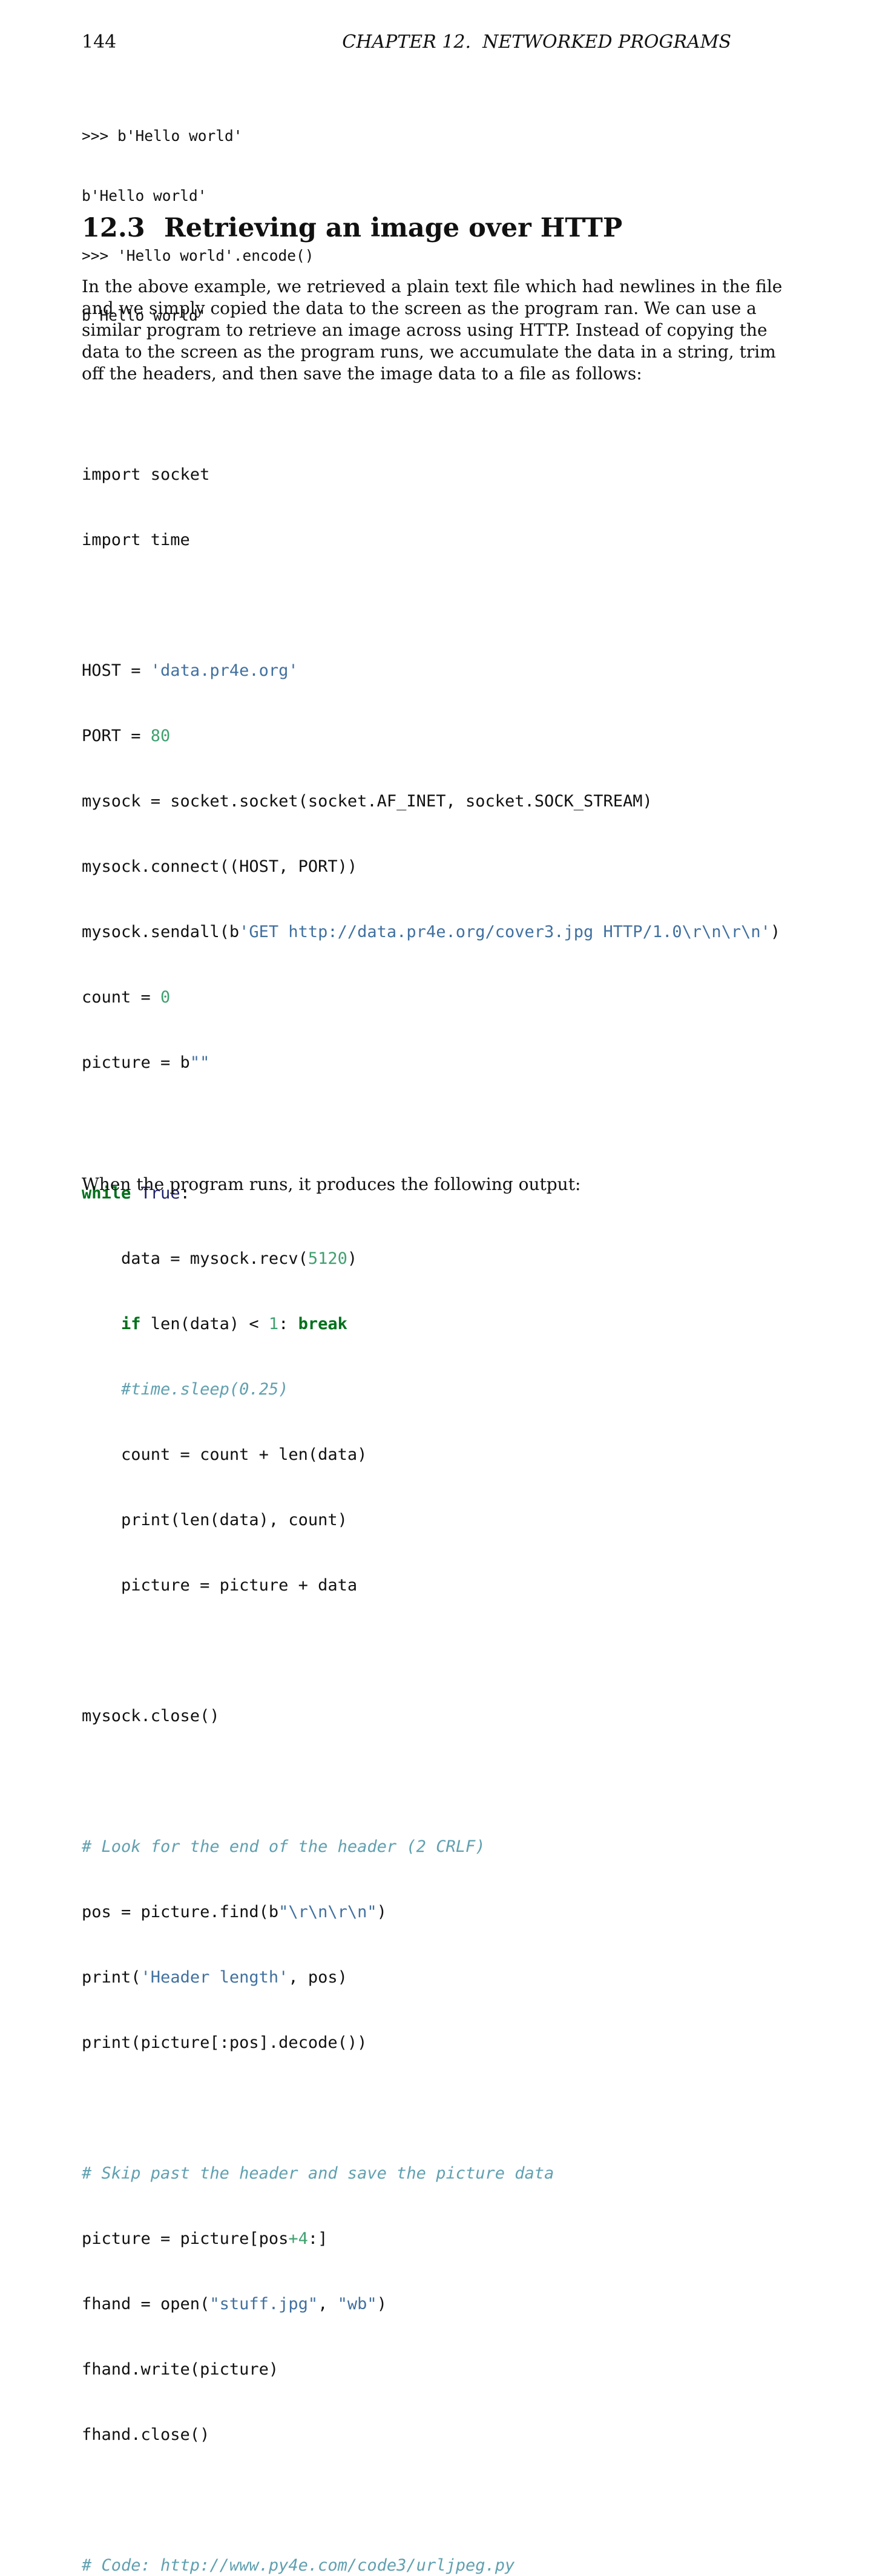  What do you see at coordinates (431, 736) in the screenshot?
I see `code-line: PORT = 80` at bounding box center [431, 736].